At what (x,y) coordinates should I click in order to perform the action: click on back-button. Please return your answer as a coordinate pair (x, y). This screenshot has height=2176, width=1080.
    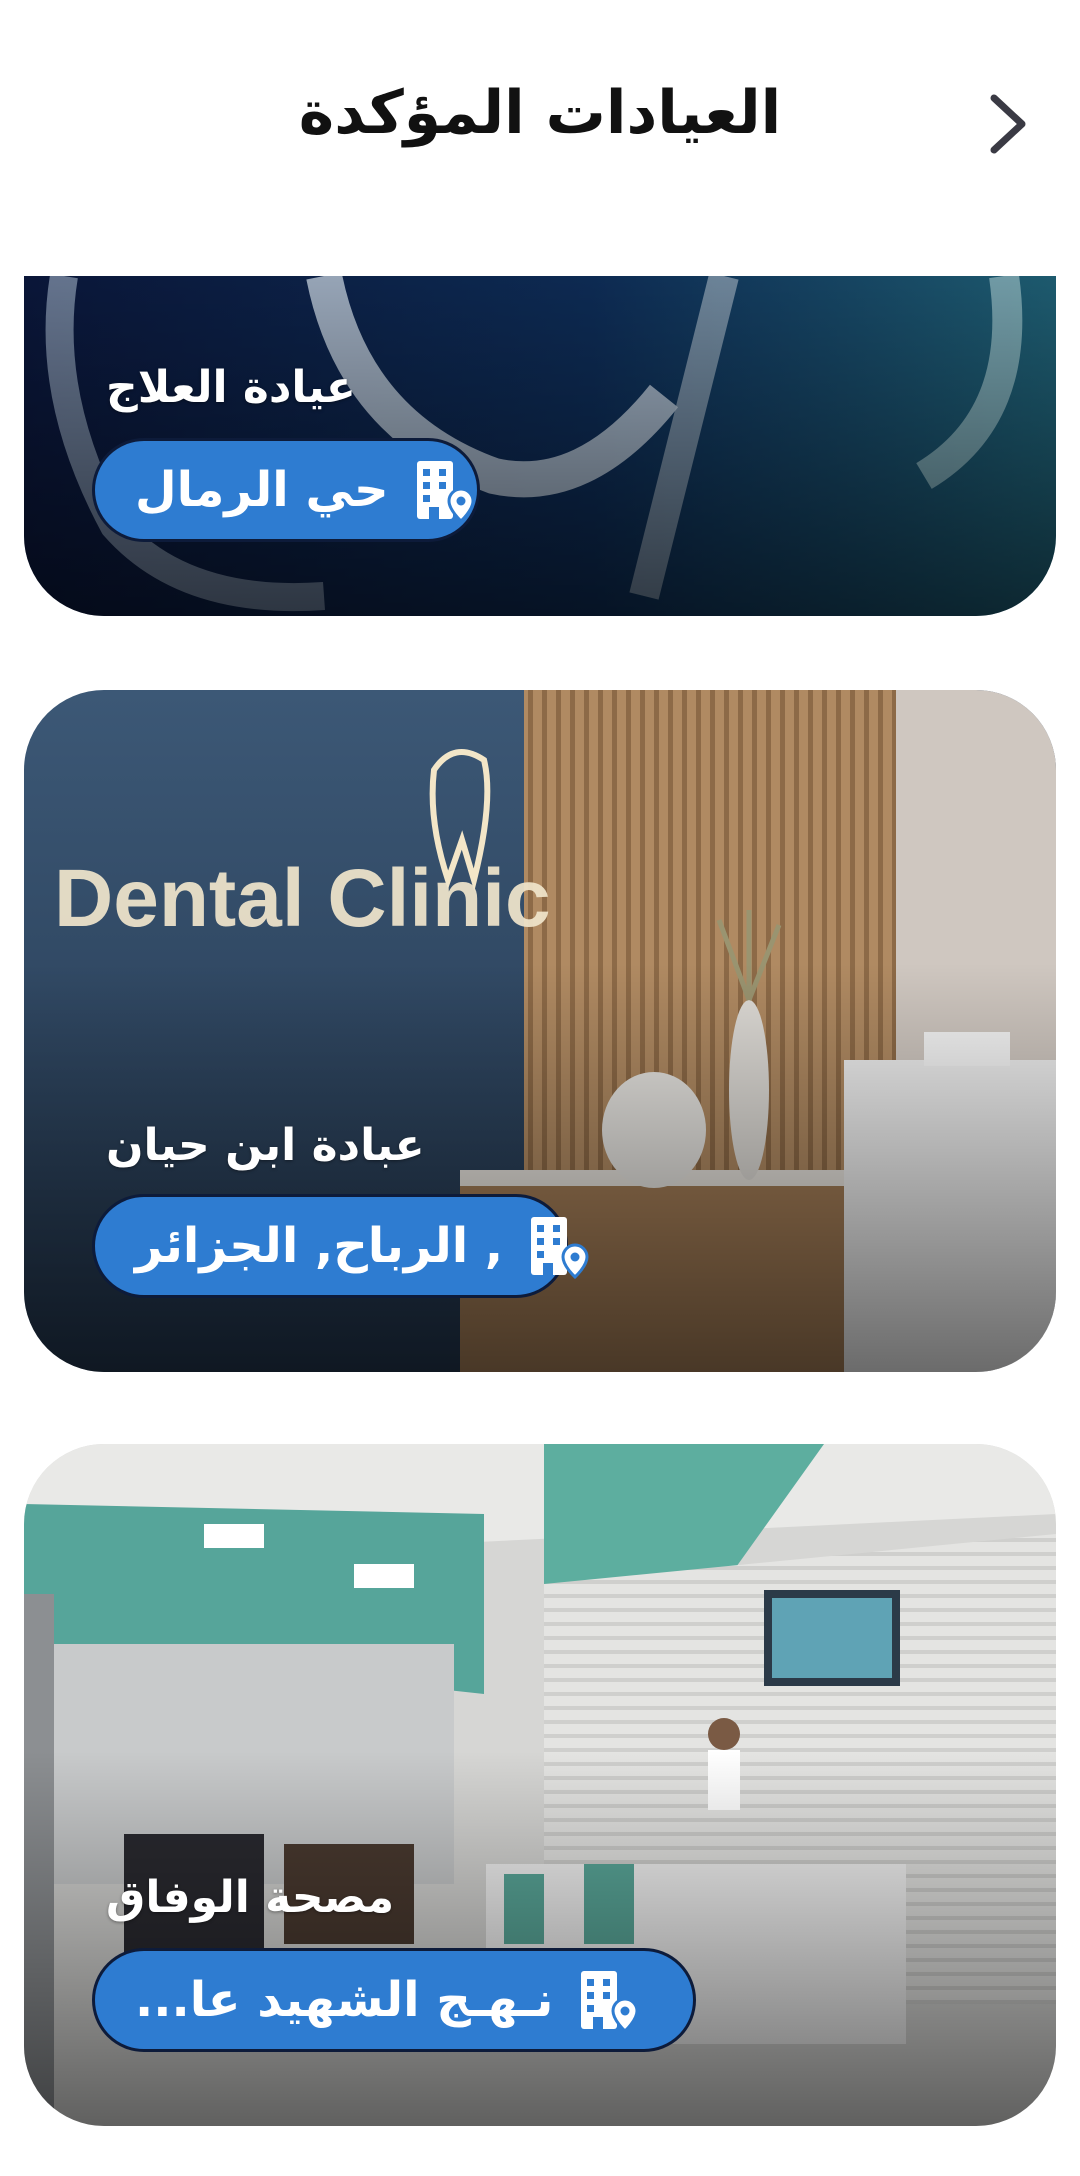
    Looking at the image, I should click on (1008, 124).